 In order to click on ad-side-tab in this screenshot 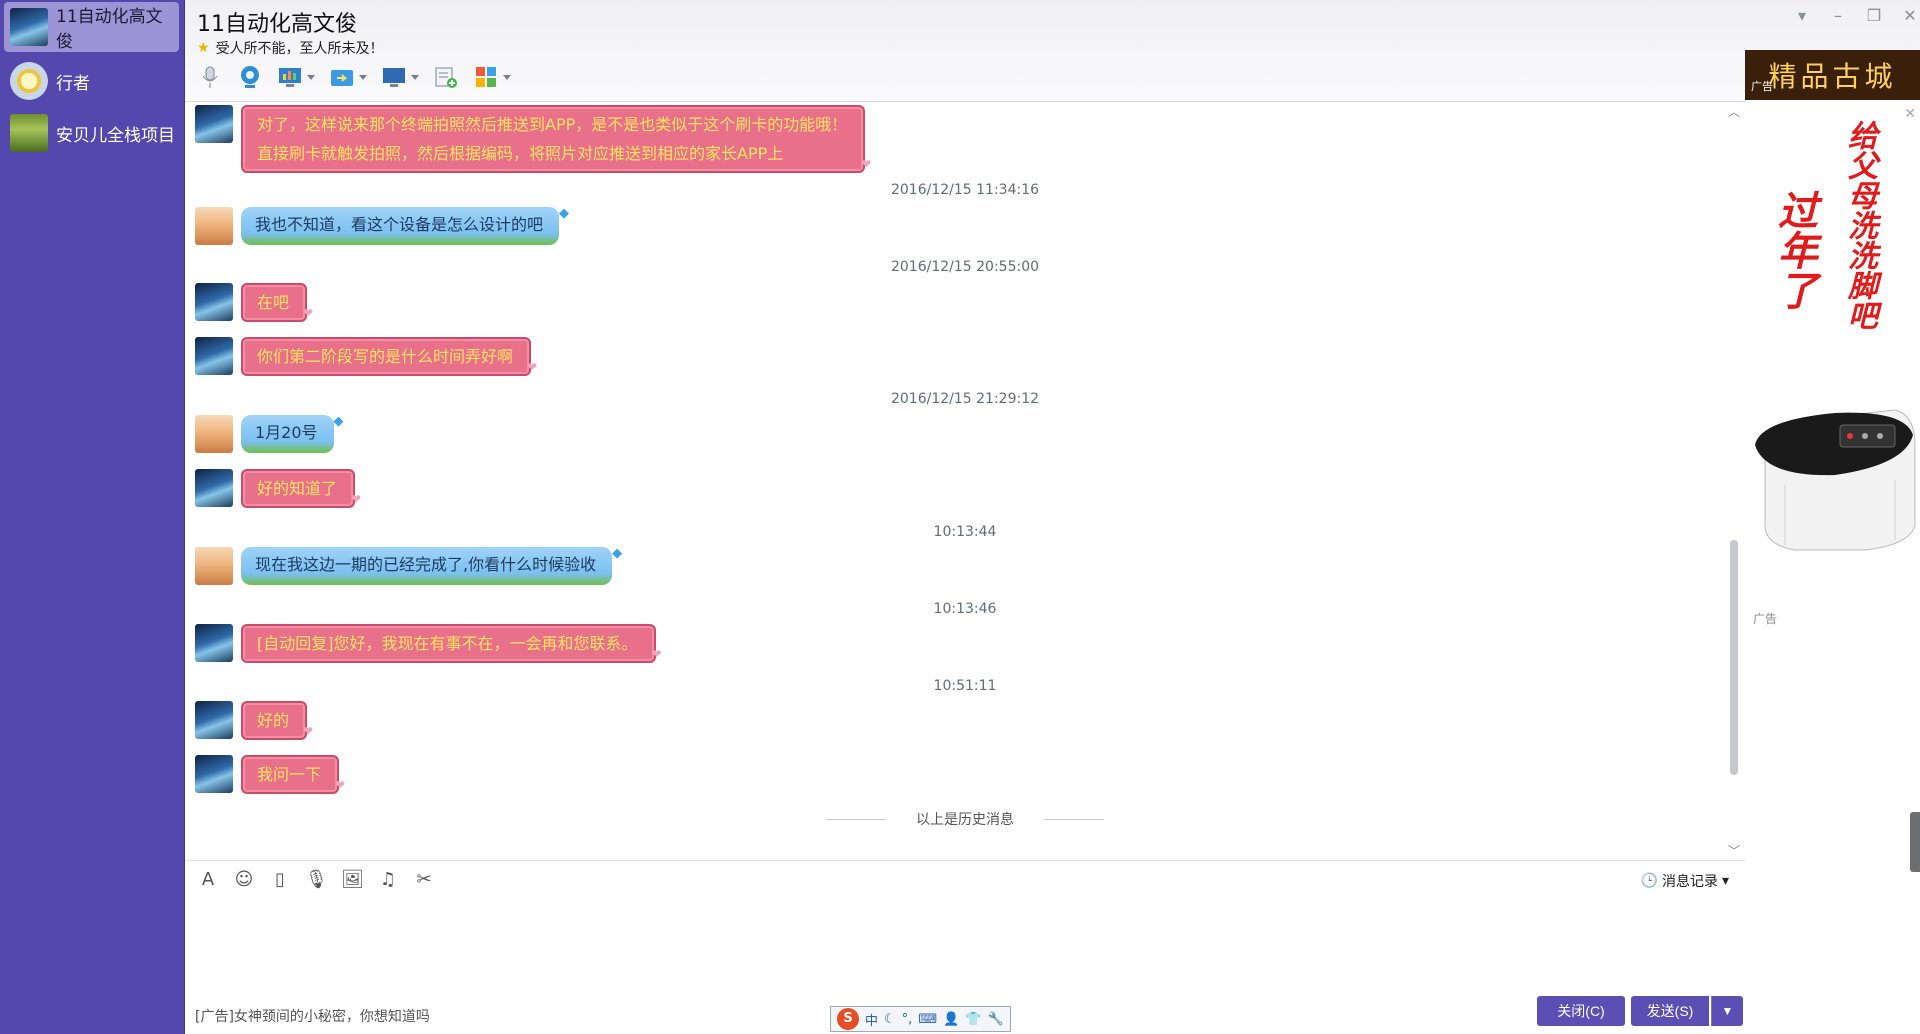, I will do `click(1915, 842)`.